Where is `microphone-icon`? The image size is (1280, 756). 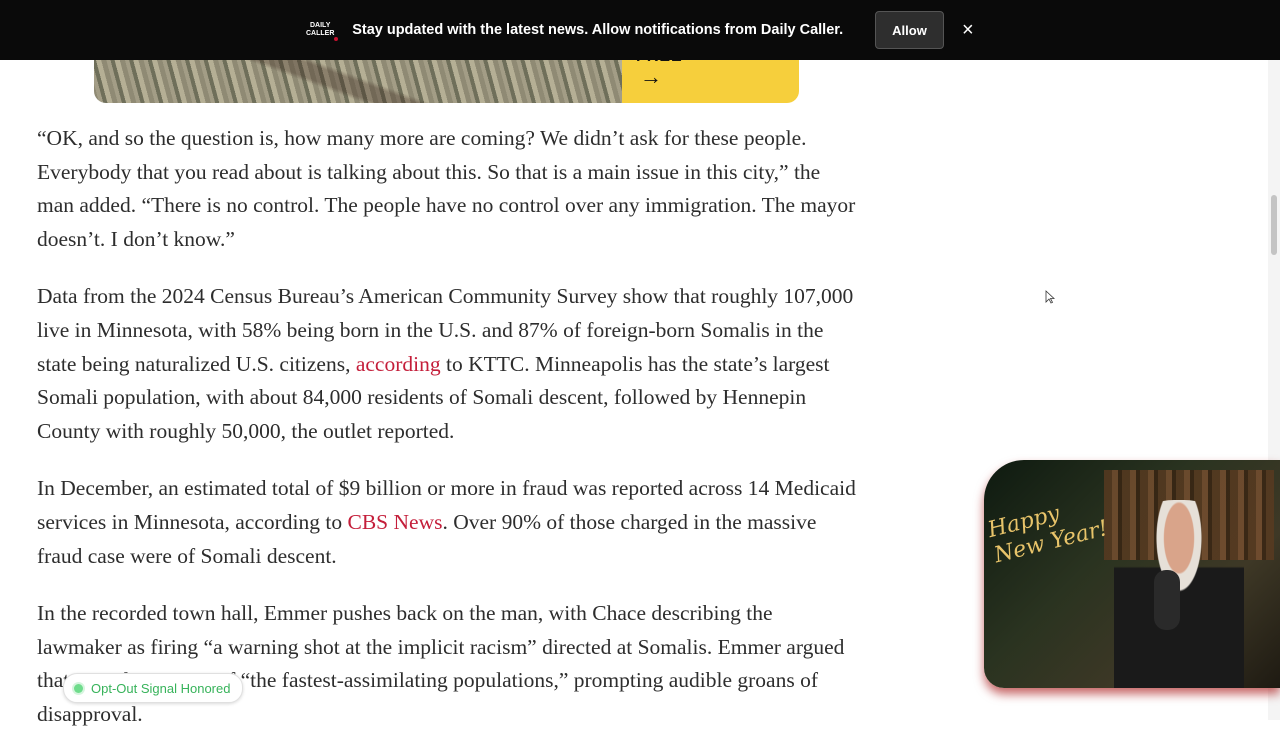
microphone-icon is located at coordinates (1167, 600).